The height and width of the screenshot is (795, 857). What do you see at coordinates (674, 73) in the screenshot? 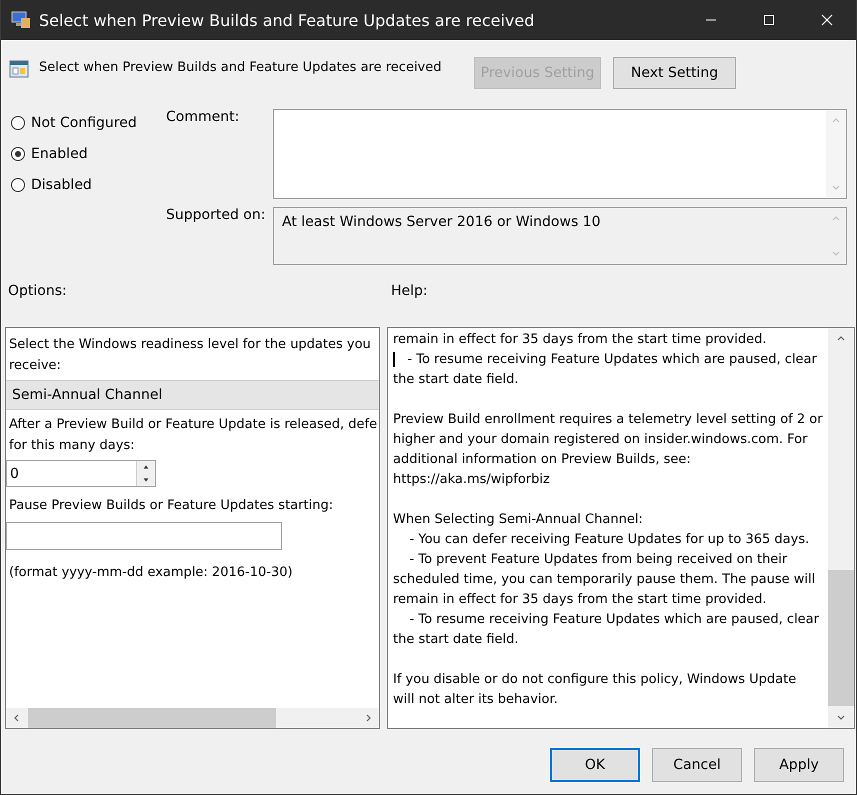
I see `next-setting-button: Next Setting` at bounding box center [674, 73].